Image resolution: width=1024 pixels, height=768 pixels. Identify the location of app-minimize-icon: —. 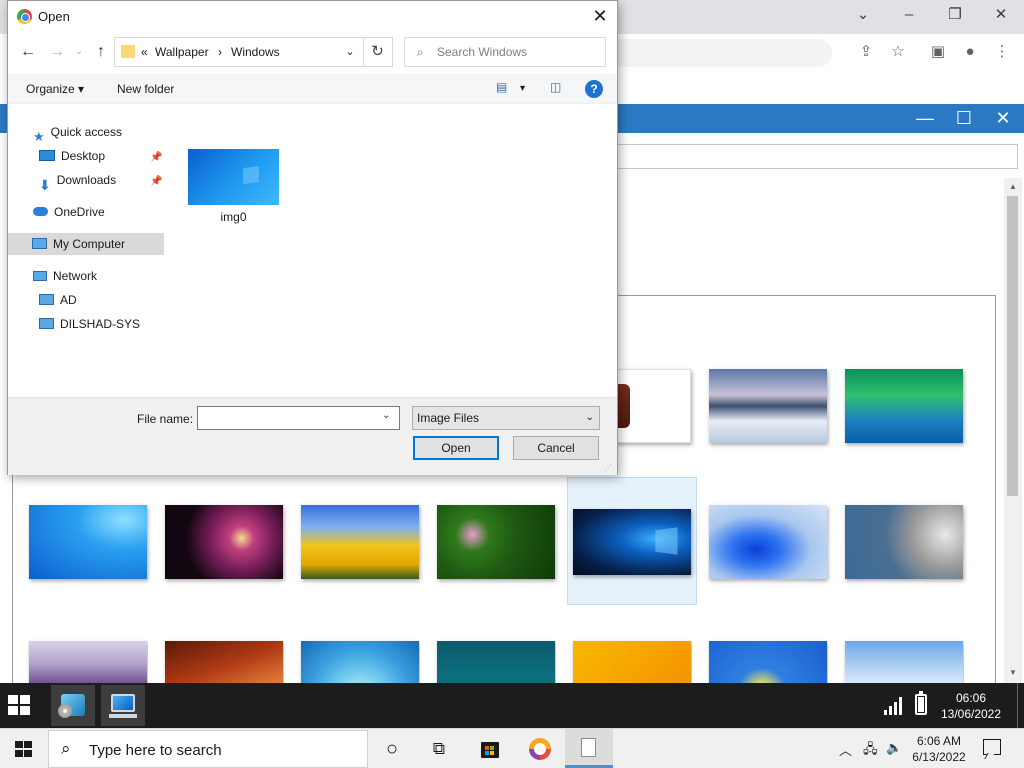
(925, 118).